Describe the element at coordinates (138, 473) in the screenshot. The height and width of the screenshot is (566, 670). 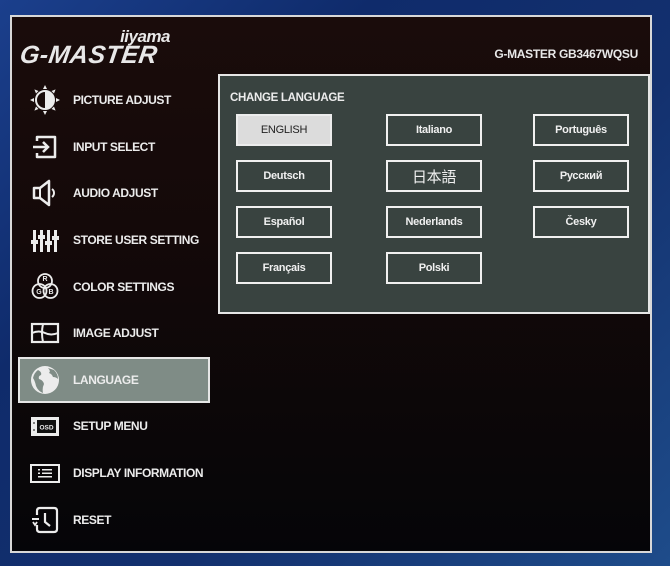
I see `sidebar-item-label: DISPLAY INFORMATION` at that location.